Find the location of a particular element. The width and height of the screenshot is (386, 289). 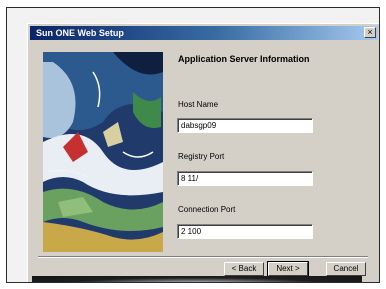

connection-port-input is located at coordinates (245, 231).